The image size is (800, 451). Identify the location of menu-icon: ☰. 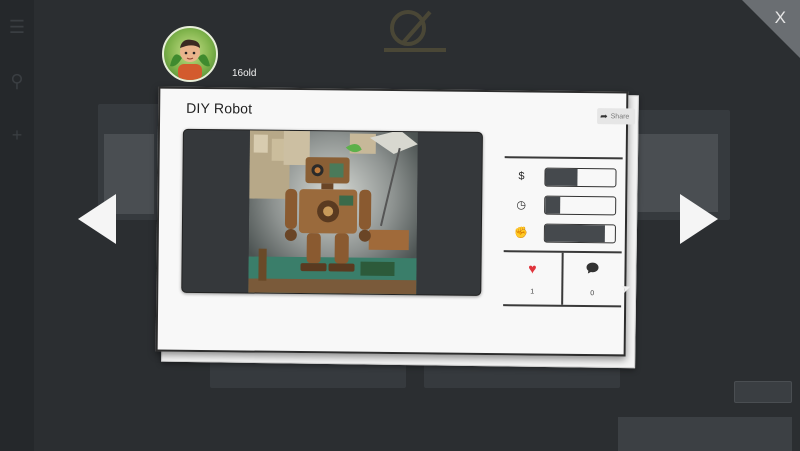
(17, 27).